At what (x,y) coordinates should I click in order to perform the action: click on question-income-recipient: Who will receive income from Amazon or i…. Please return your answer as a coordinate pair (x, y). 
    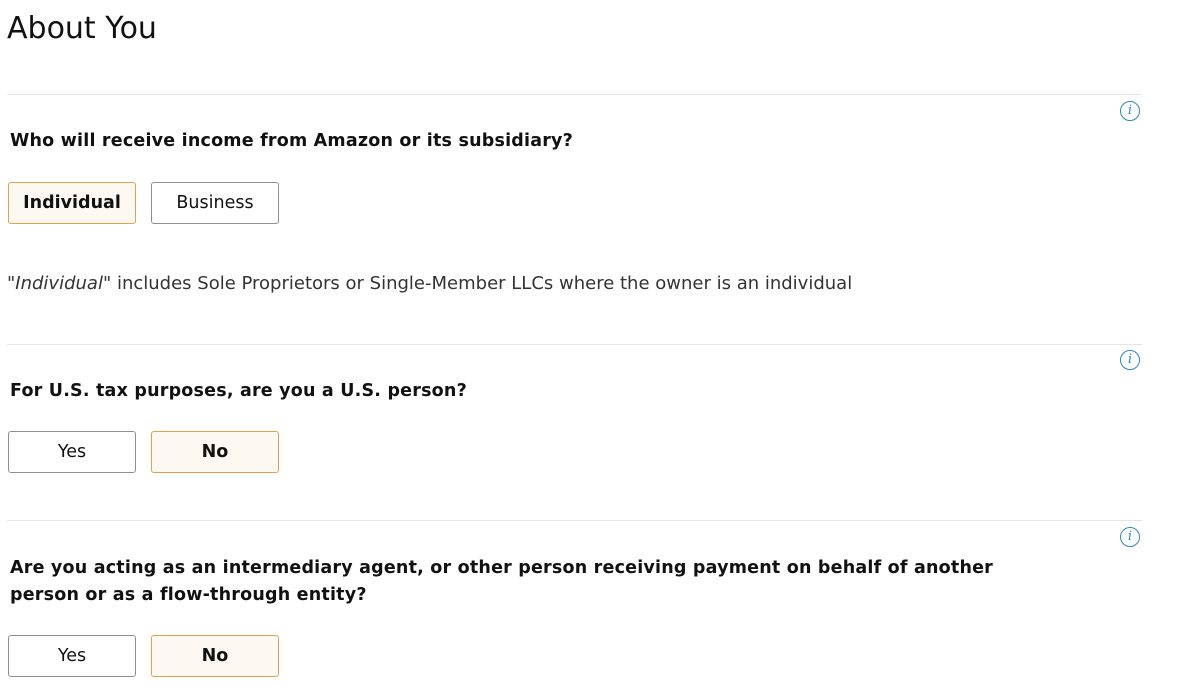
    Looking at the image, I should click on (291, 141).